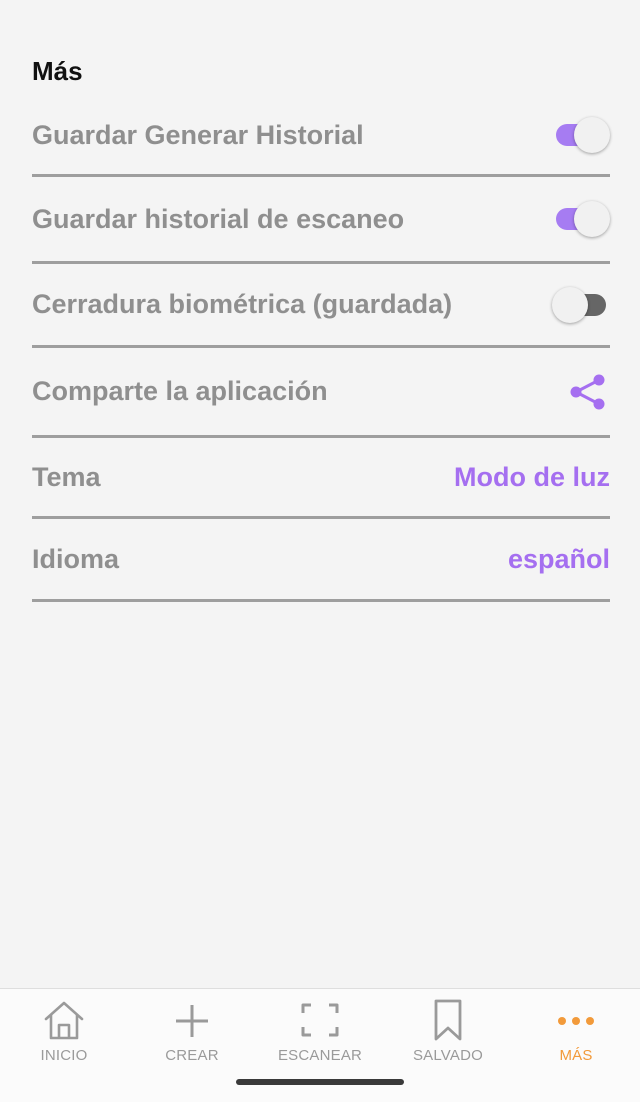 The image size is (640, 1102). What do you see at coordinates (320, 1055) in the screenshot?
I see `nav-label: ESCANEAR` at bounding box center [320, 1055].